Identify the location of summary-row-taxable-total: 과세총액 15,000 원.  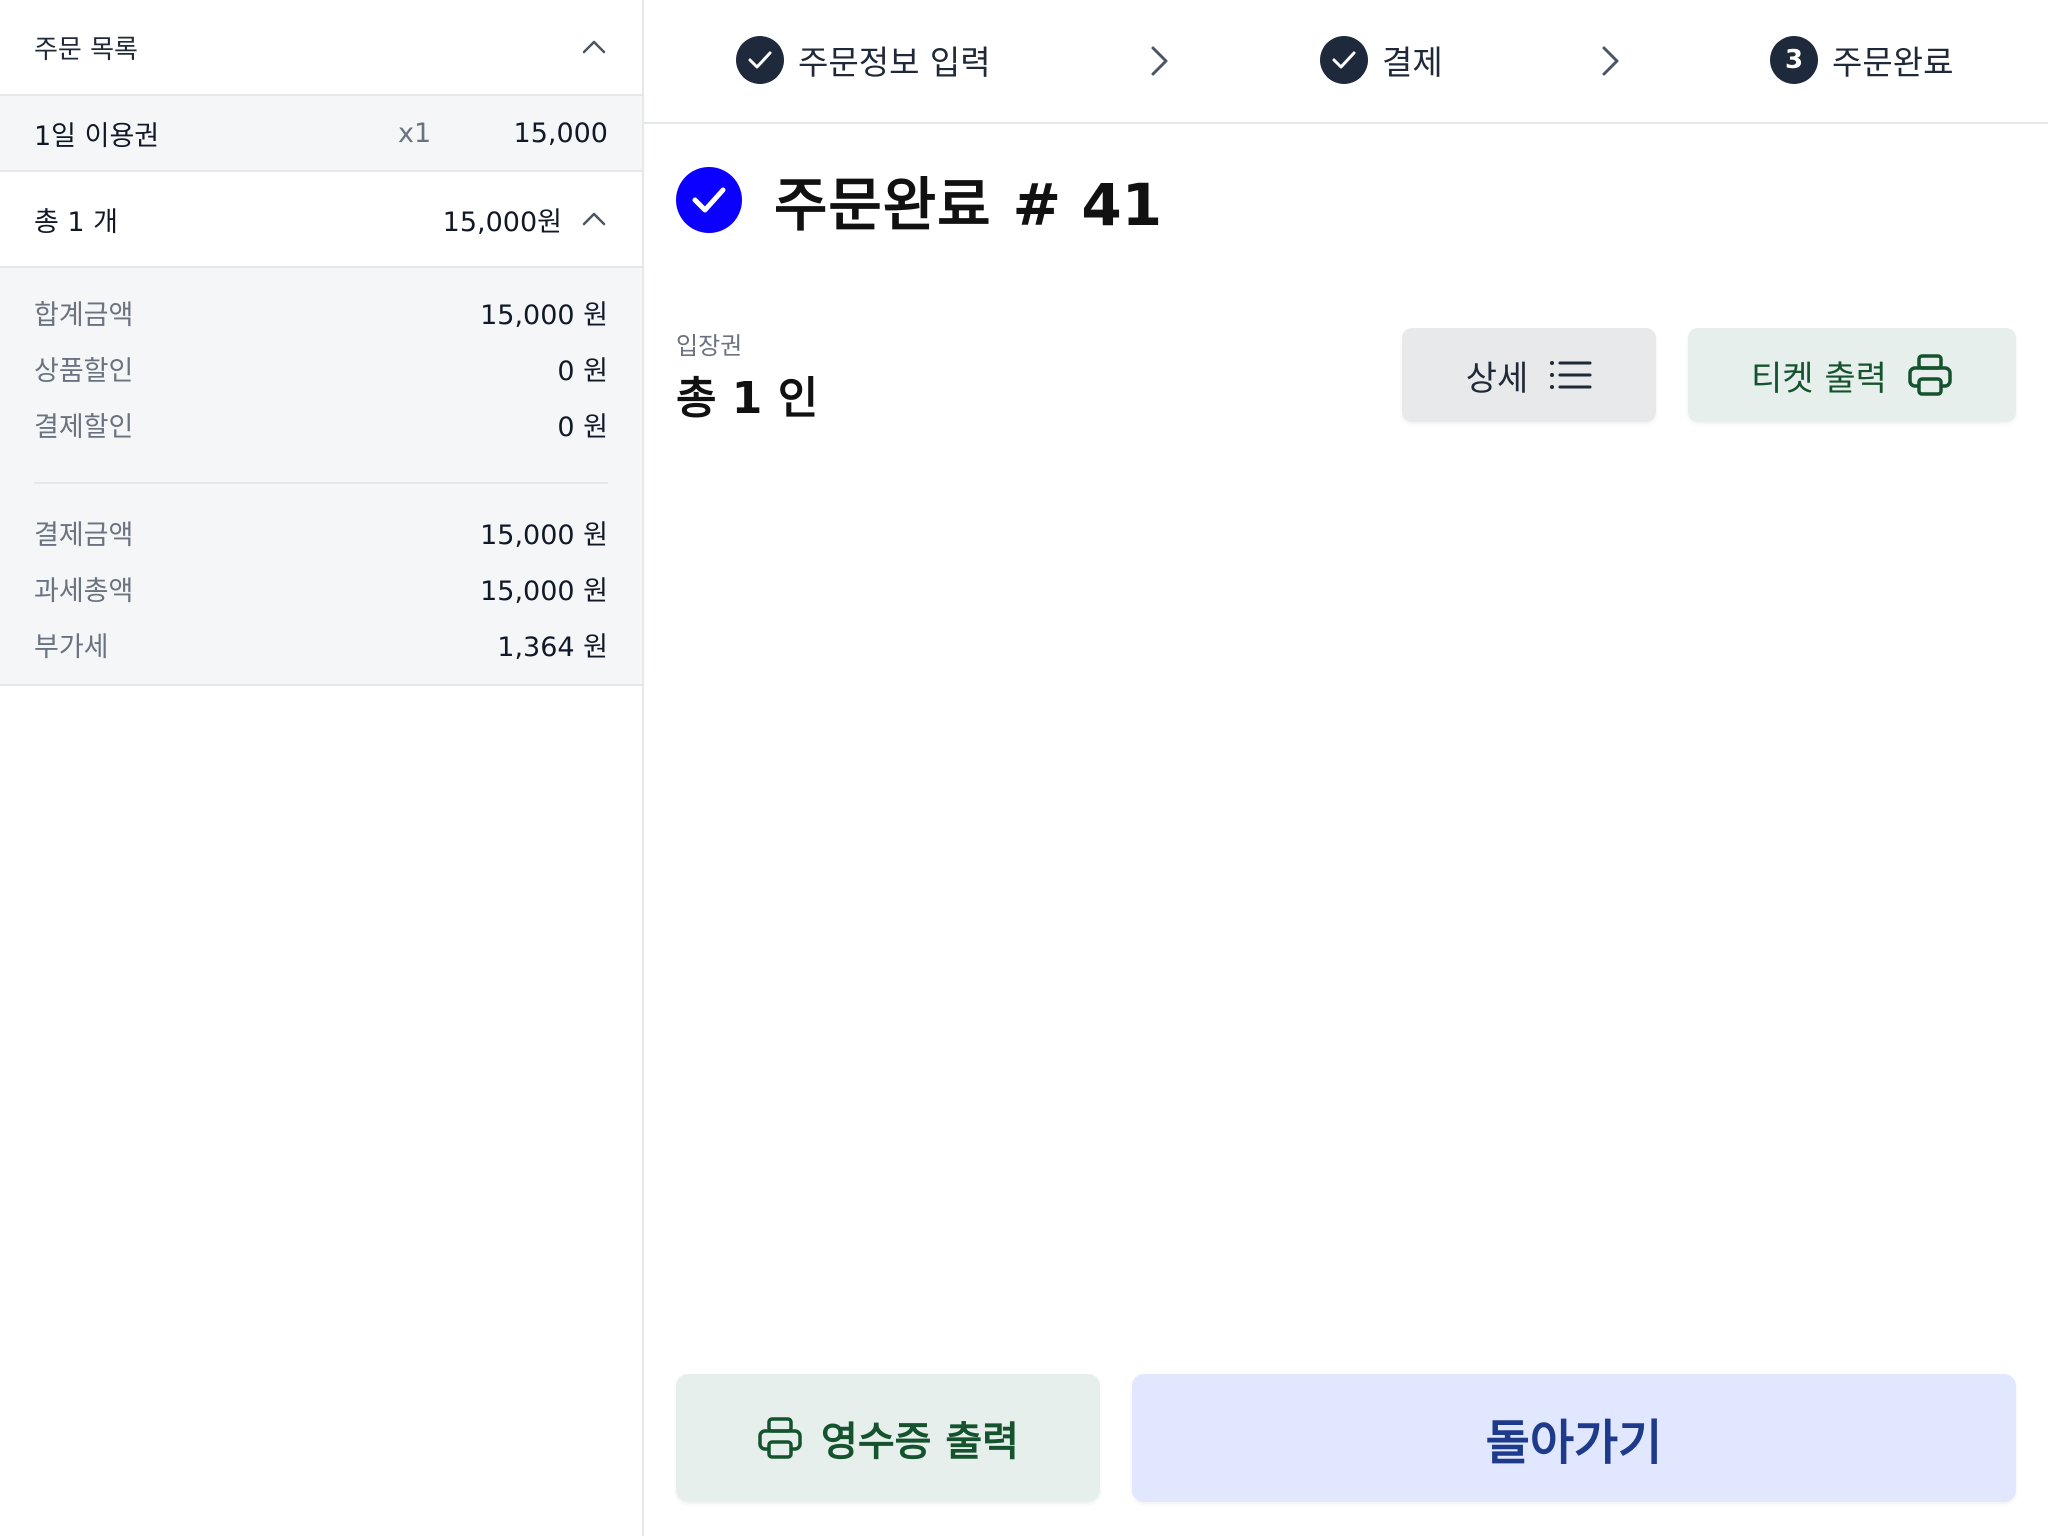
(321, 588).